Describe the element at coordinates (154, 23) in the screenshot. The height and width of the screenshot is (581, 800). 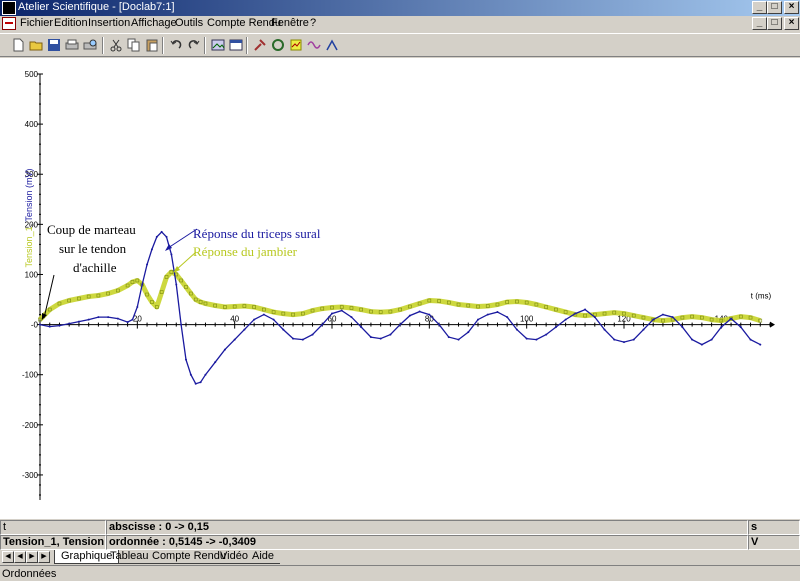
I see `menu-affichage: Affichage` at that location.